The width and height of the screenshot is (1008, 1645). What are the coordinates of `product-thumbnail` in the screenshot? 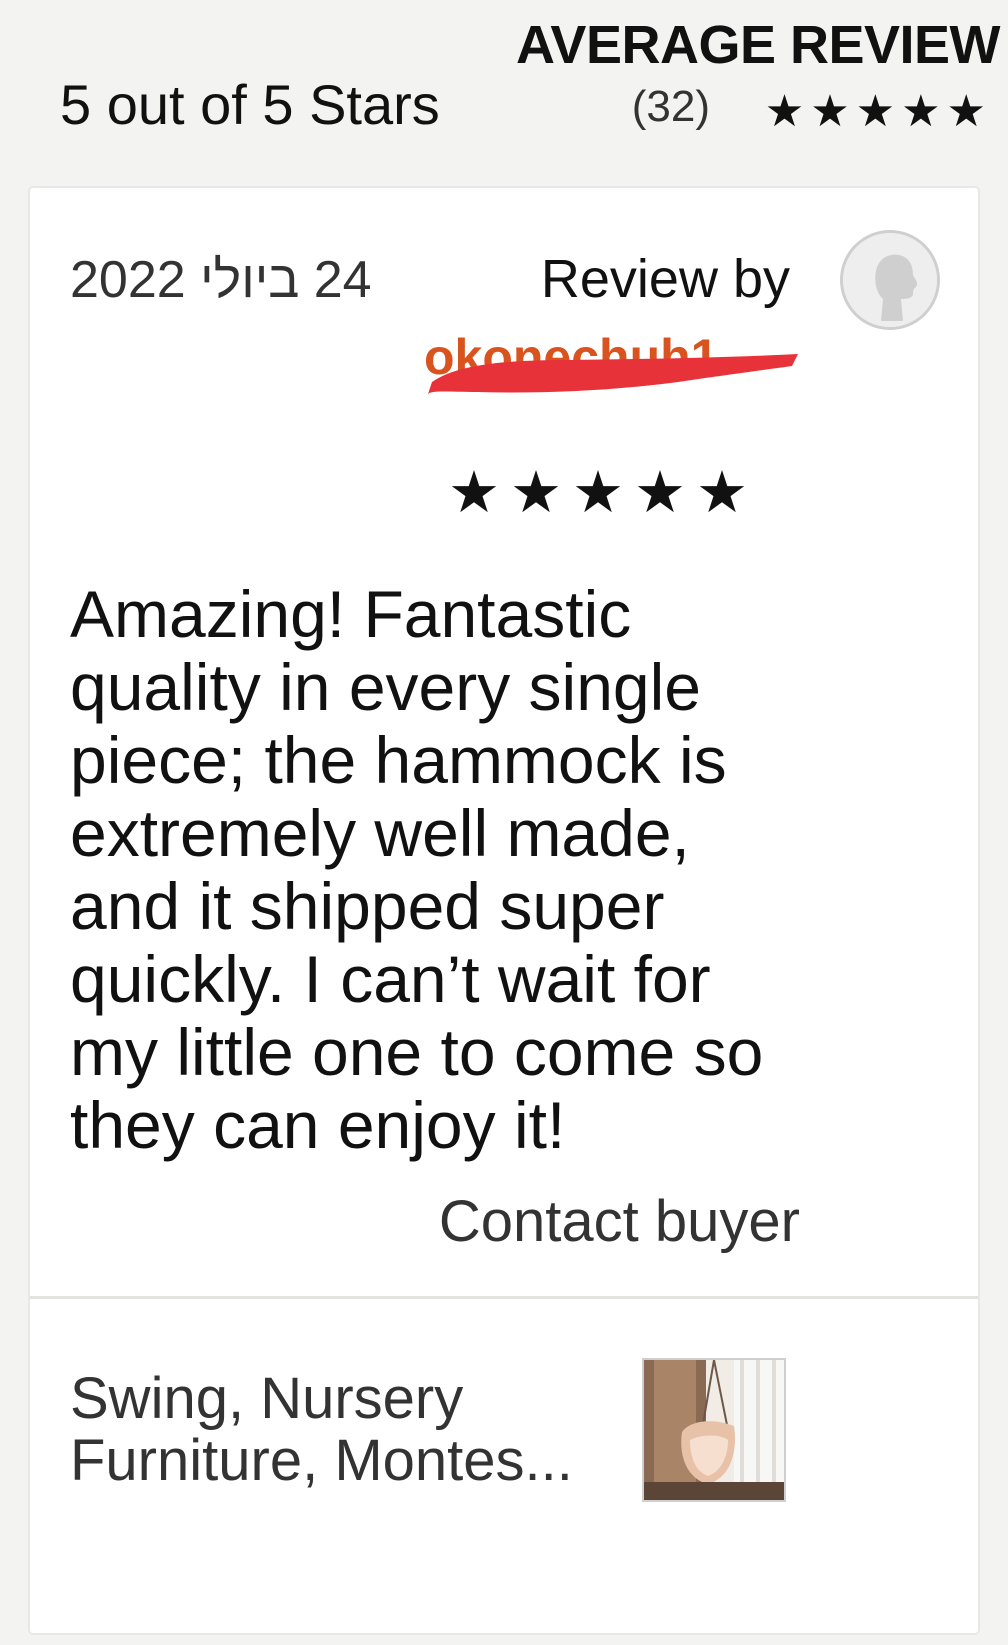 It's located at (714, 1430).